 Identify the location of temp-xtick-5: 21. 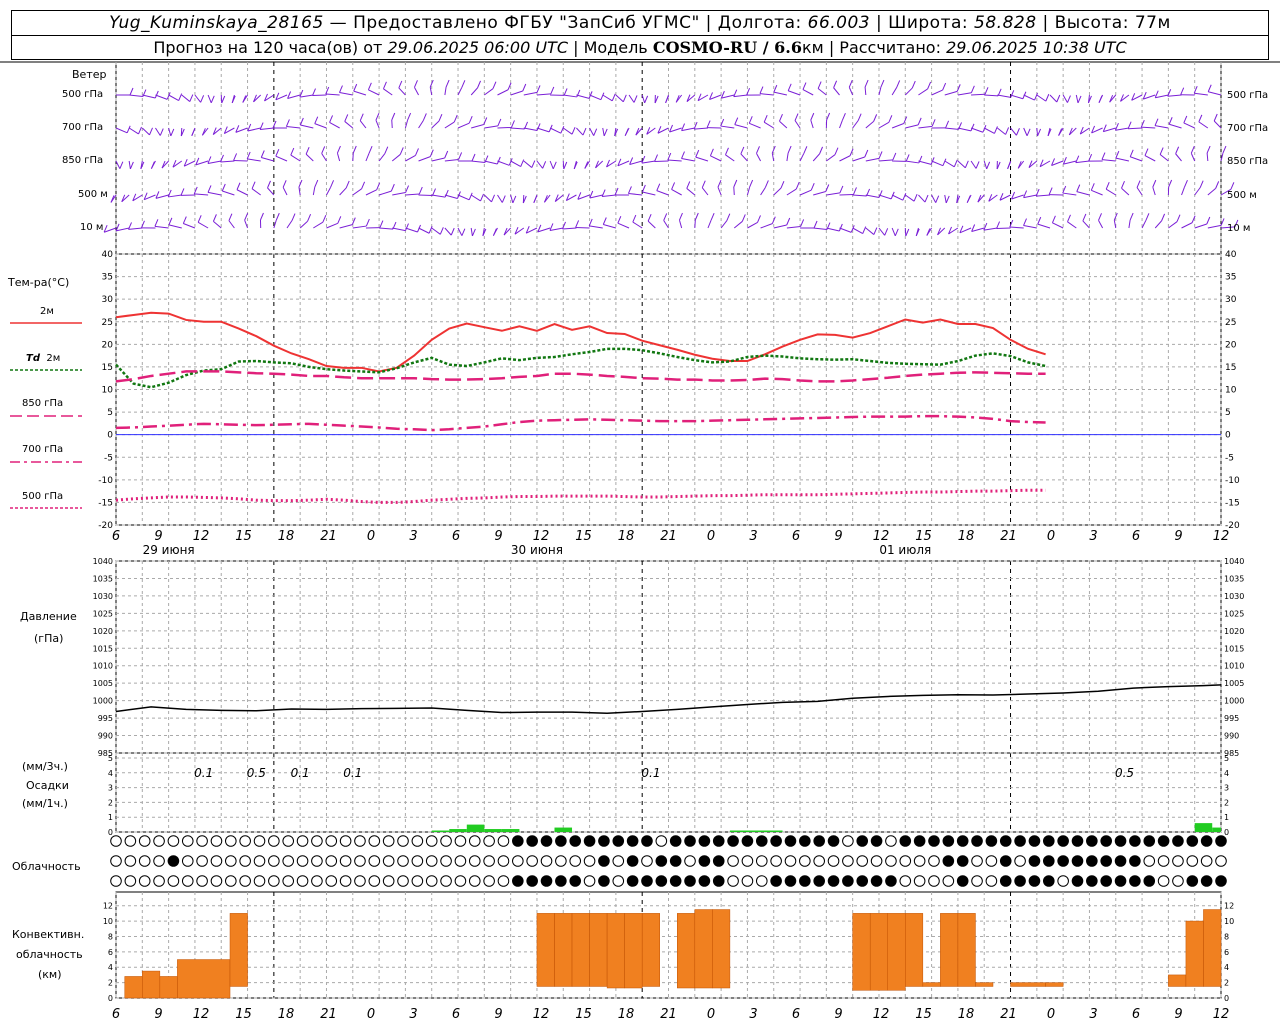
(328, 536).